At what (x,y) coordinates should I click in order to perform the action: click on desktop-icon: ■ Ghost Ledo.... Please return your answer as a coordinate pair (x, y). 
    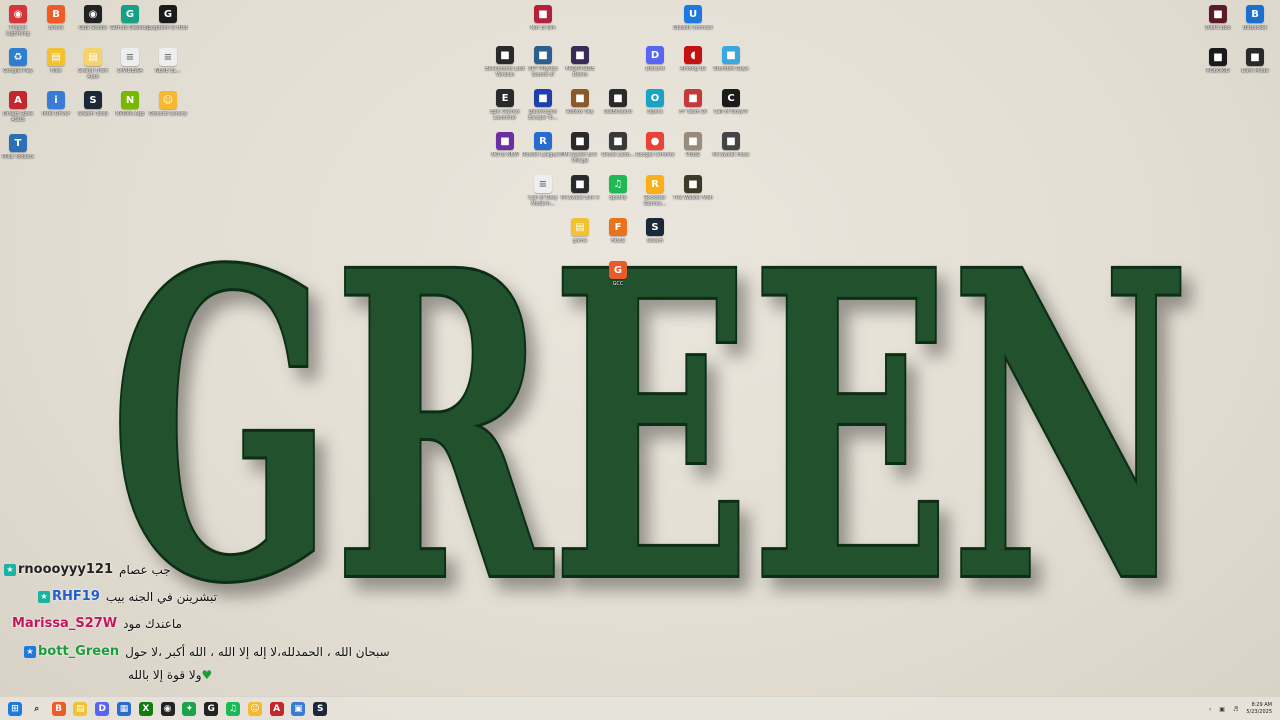
    Looking at the image, I should click on (618, 145).